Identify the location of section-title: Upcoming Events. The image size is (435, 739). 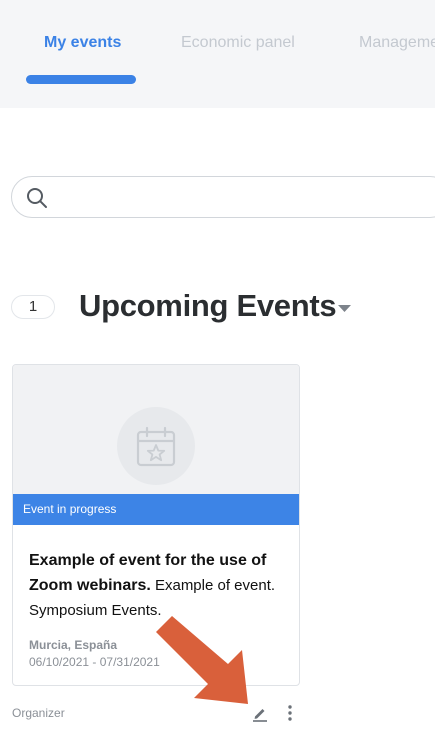
(208, 305).